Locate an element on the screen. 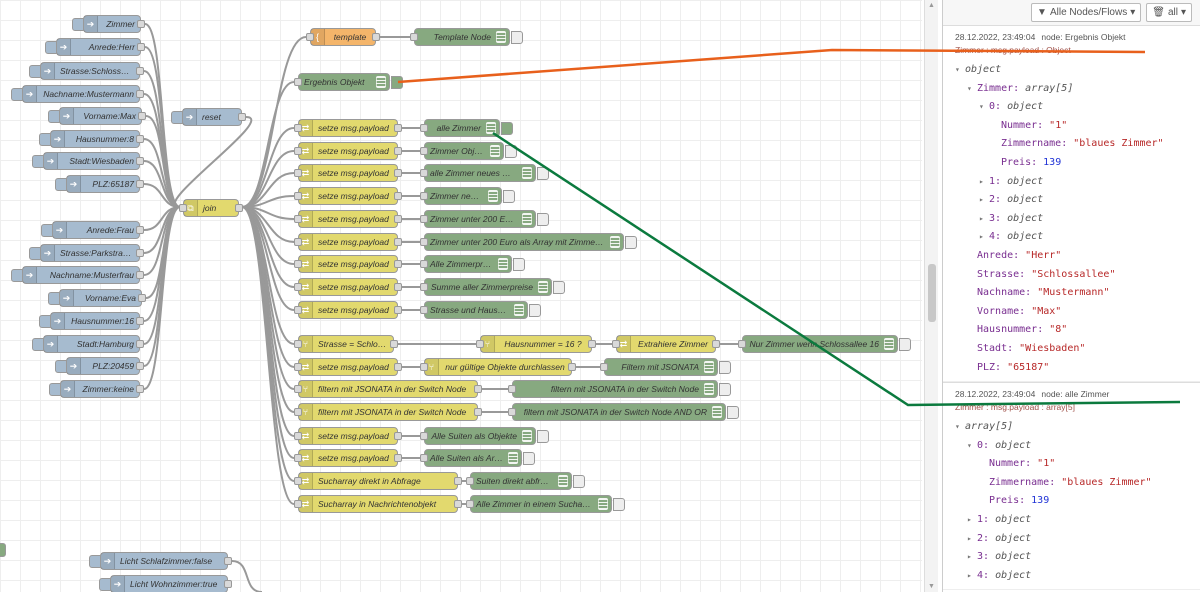 The image size is (1200, 592). template-node: {template is located at coordinates (343, 37).